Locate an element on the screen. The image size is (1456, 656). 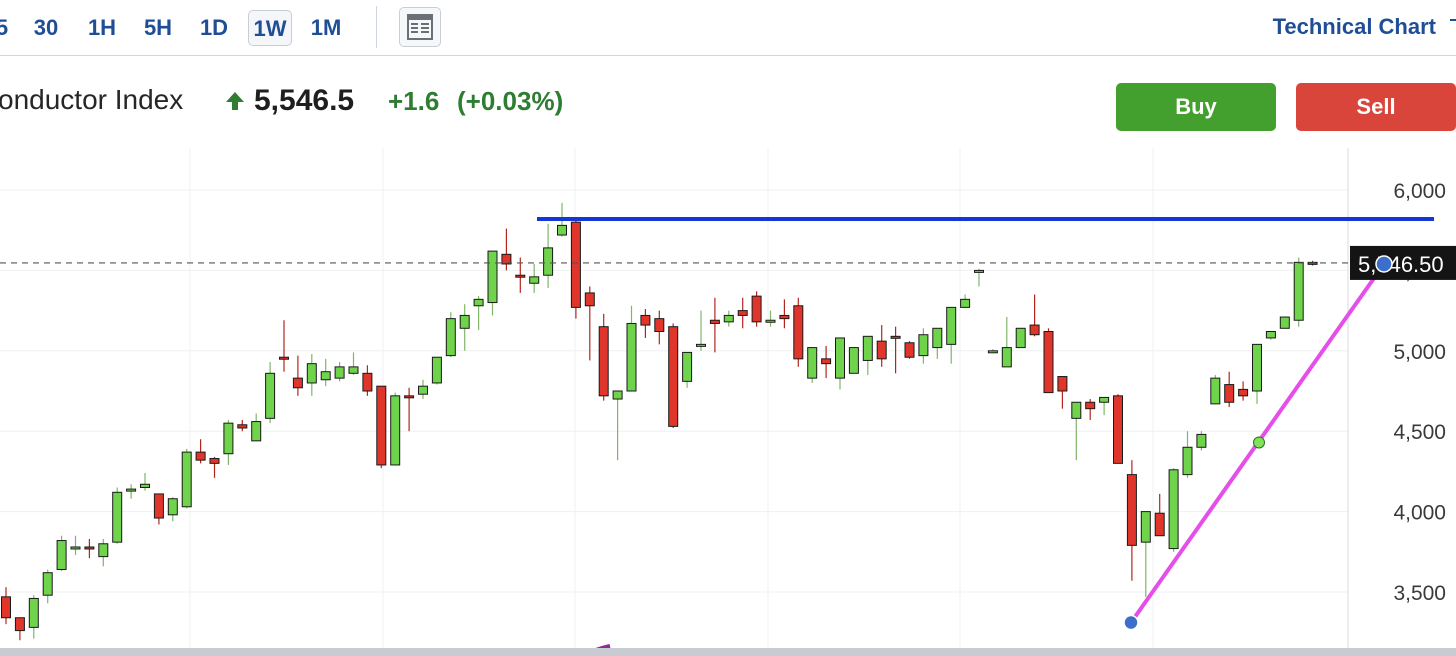
timeframe-label: 5H is located at coordinates (158, 27).